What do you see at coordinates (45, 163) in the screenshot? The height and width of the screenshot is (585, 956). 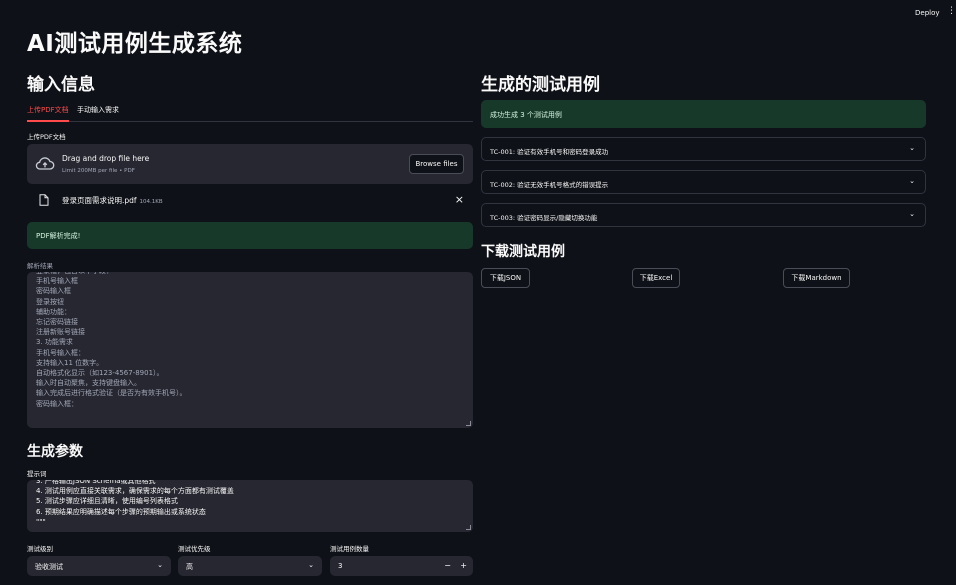 I see `cloud-upload-icon` at bounding box center [45, 163].